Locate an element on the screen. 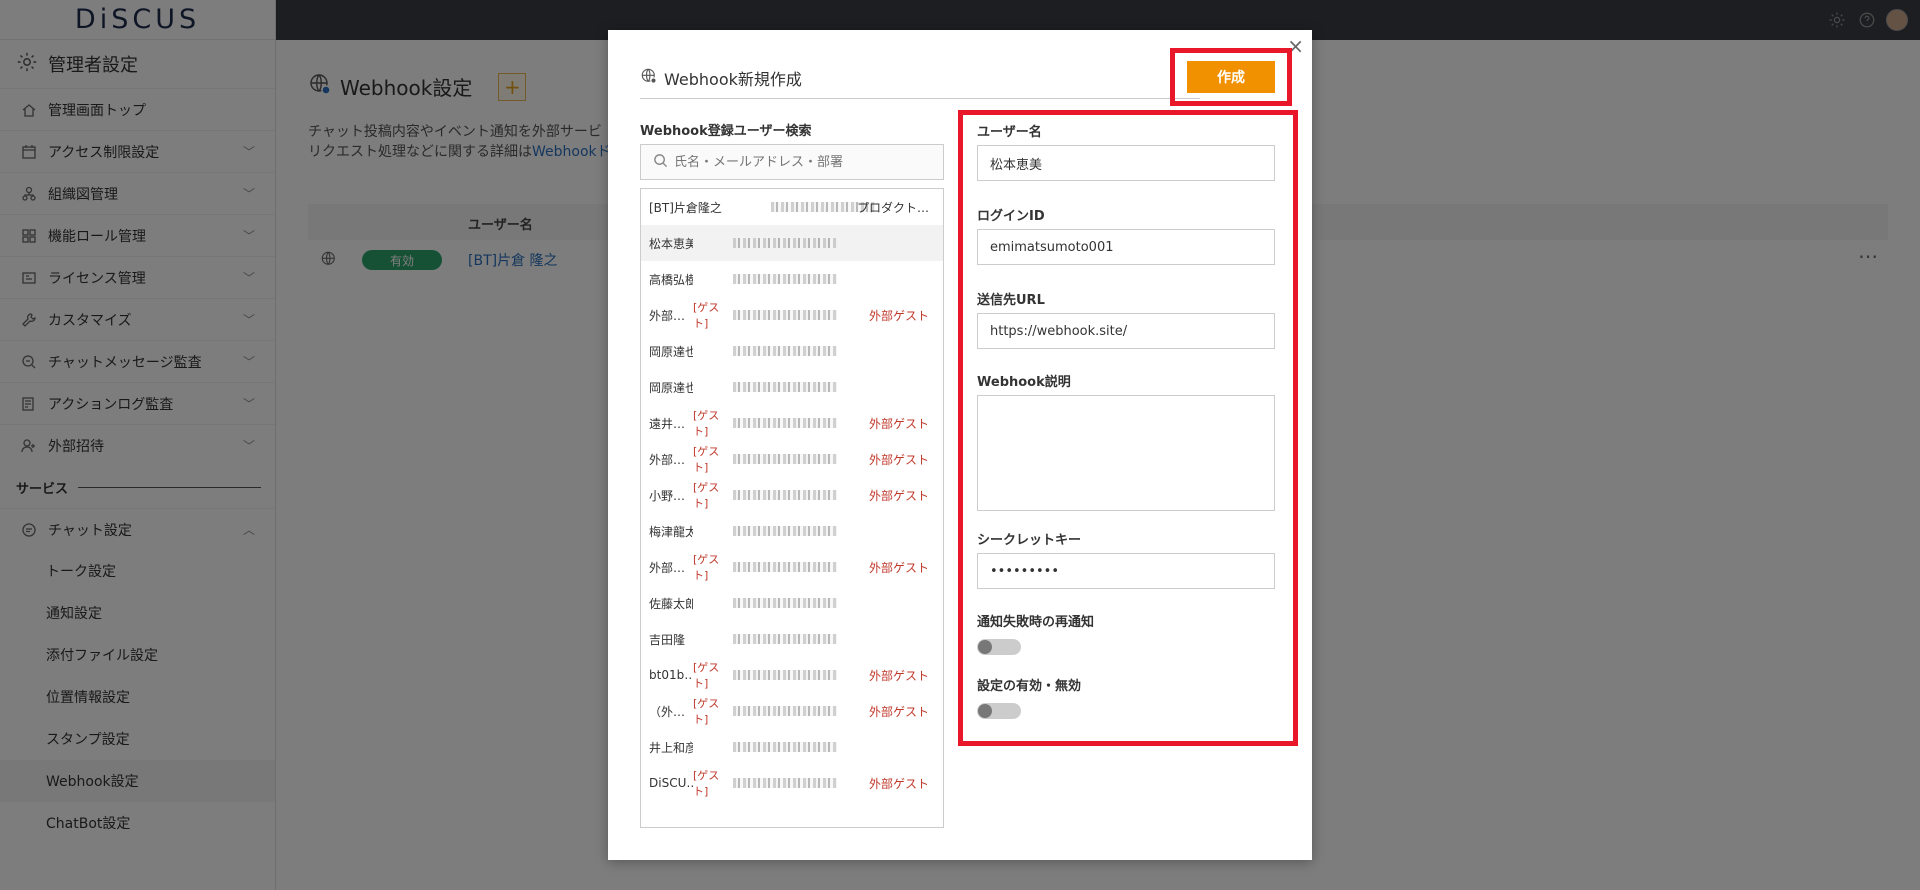  list-item: DiSCU…[ゲスト] 外部ゲスト is located at coordinates (792, 783).